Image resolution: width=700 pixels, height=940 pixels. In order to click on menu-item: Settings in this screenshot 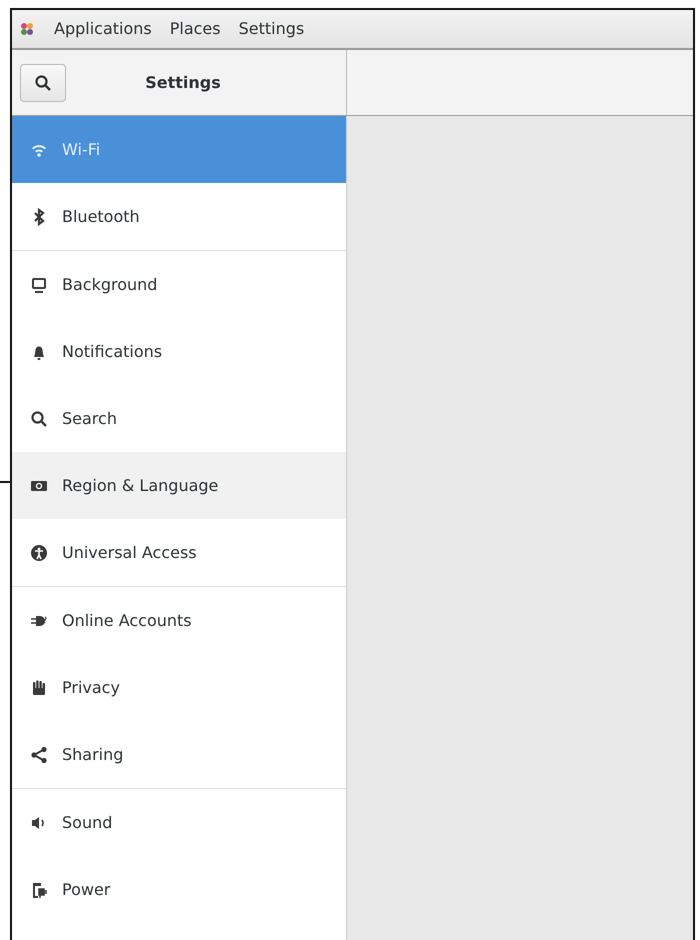, I will do `click(271, 29)`.